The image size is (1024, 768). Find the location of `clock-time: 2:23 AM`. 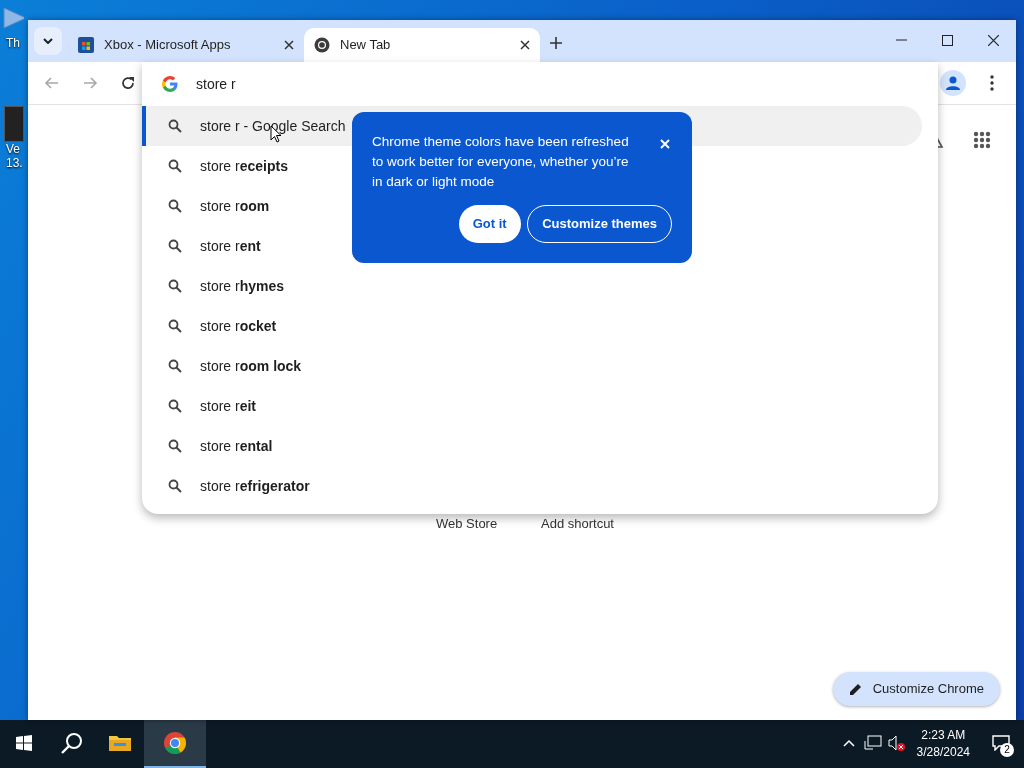

clock-time: 2:23 AM is located at coordinates (943, 735).